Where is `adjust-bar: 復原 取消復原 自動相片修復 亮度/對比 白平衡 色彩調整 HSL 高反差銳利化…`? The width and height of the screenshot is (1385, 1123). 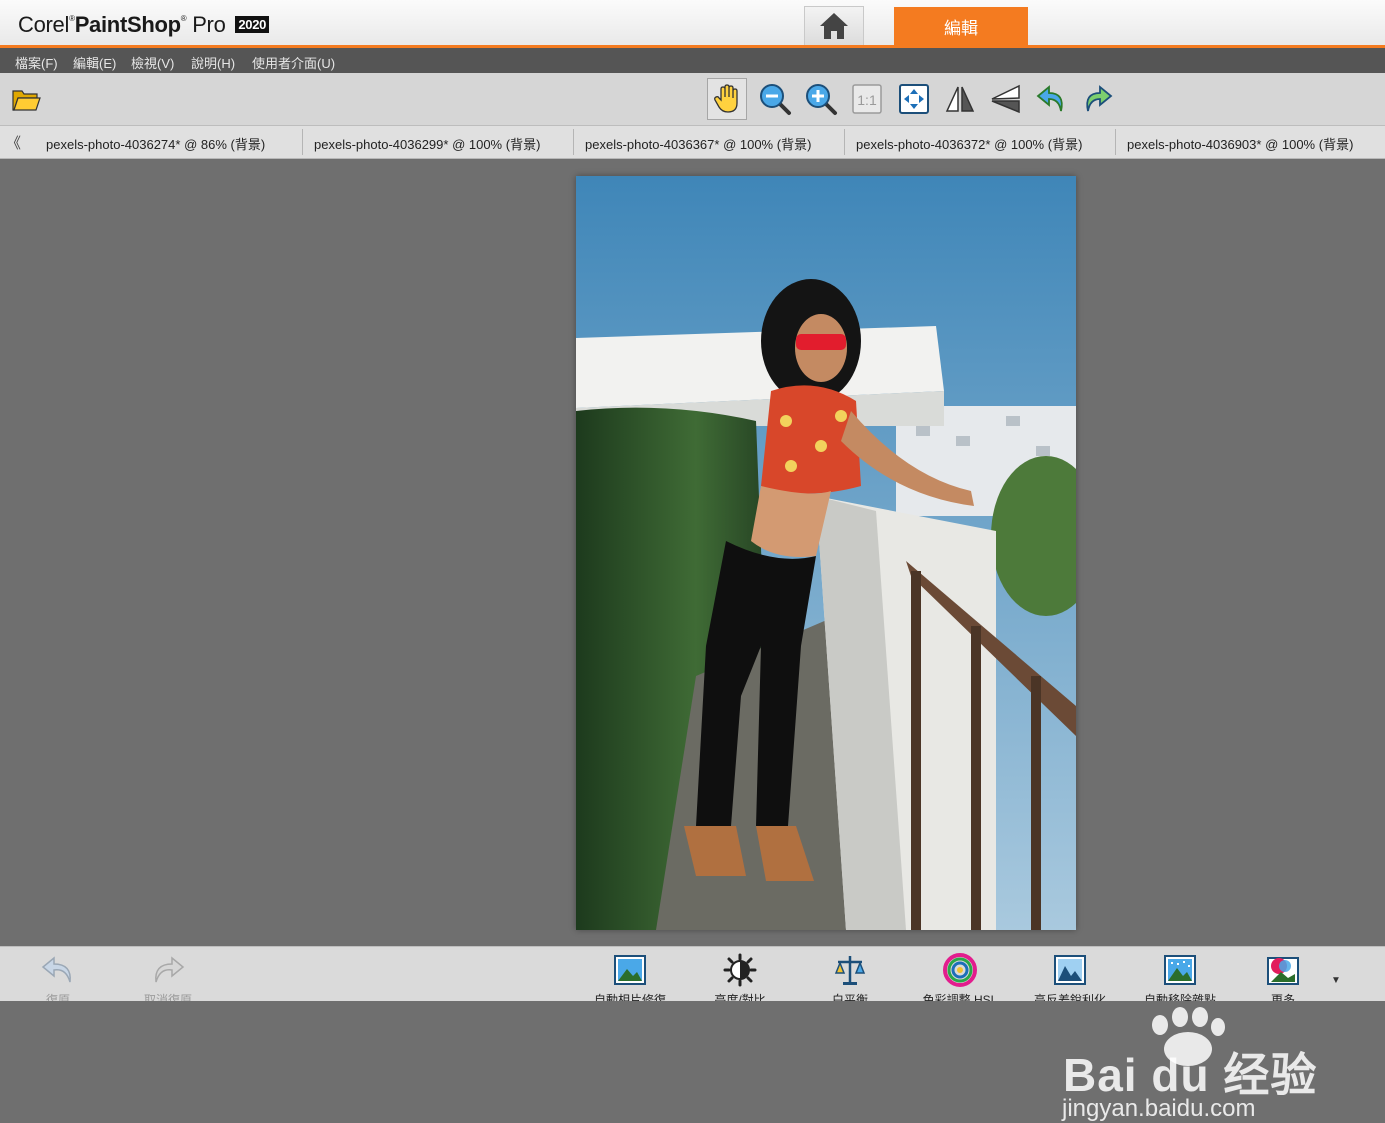
adjust-bar: 復原 取消復原 自動相片修復 亮度/對比 白平衡 色彩調整 HSL 高反差銳利化… is located at coordinates (692, 973).